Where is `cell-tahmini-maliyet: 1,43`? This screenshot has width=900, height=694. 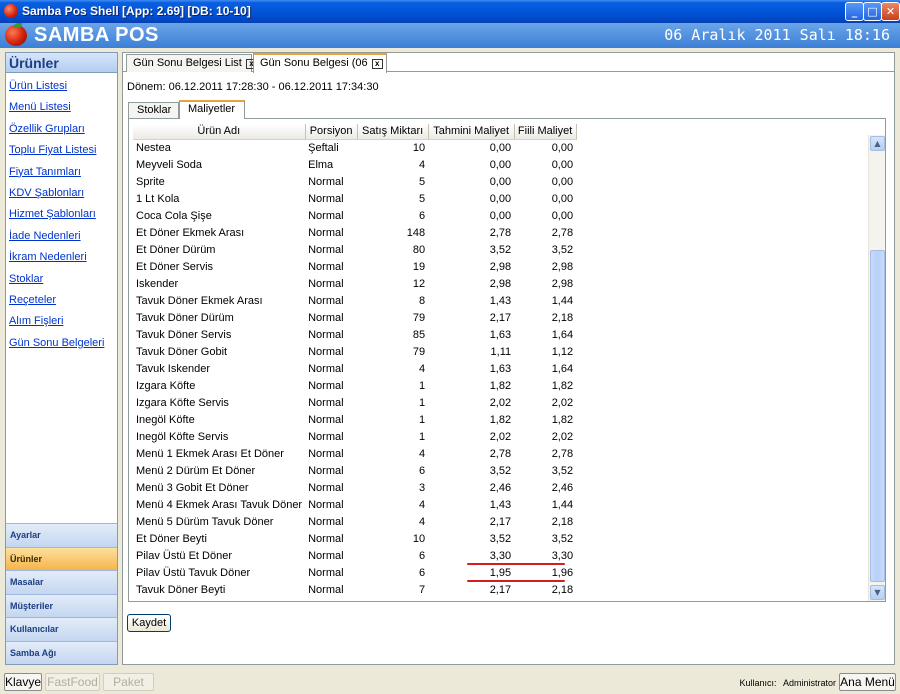
cell-tahmini-maliyet: 1,43 is located at coordinates (500, 504).